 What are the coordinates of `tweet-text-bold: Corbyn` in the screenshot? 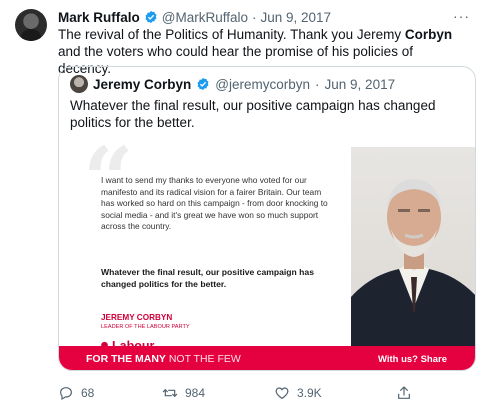 It's located at (428, 34).